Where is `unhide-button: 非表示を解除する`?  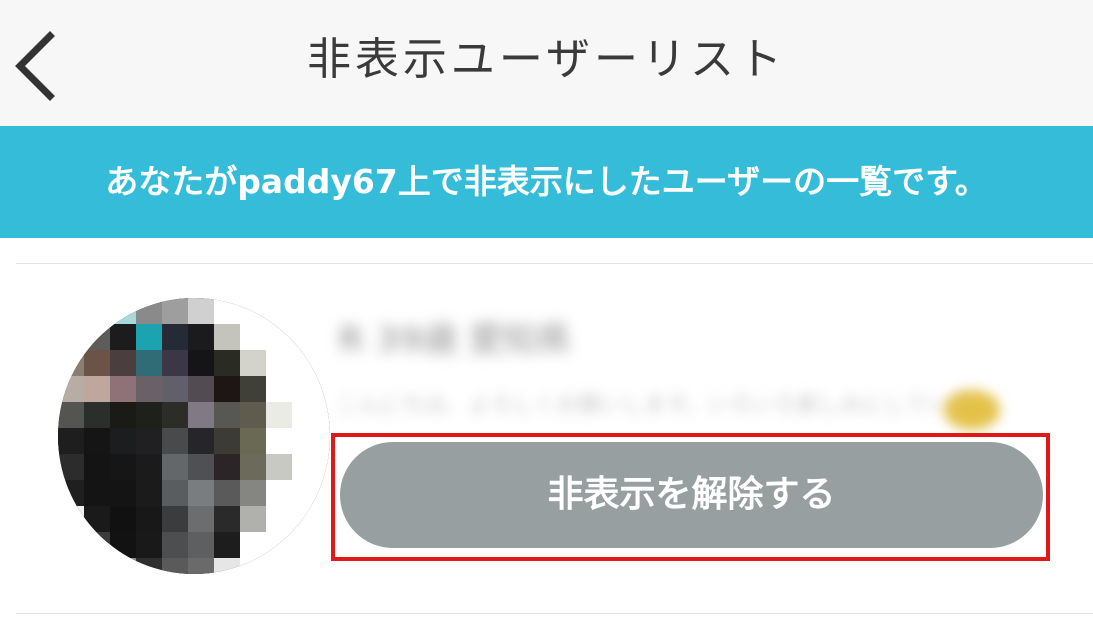 unhide-button: 非表示を解除する is located at coordinates (691, 495).